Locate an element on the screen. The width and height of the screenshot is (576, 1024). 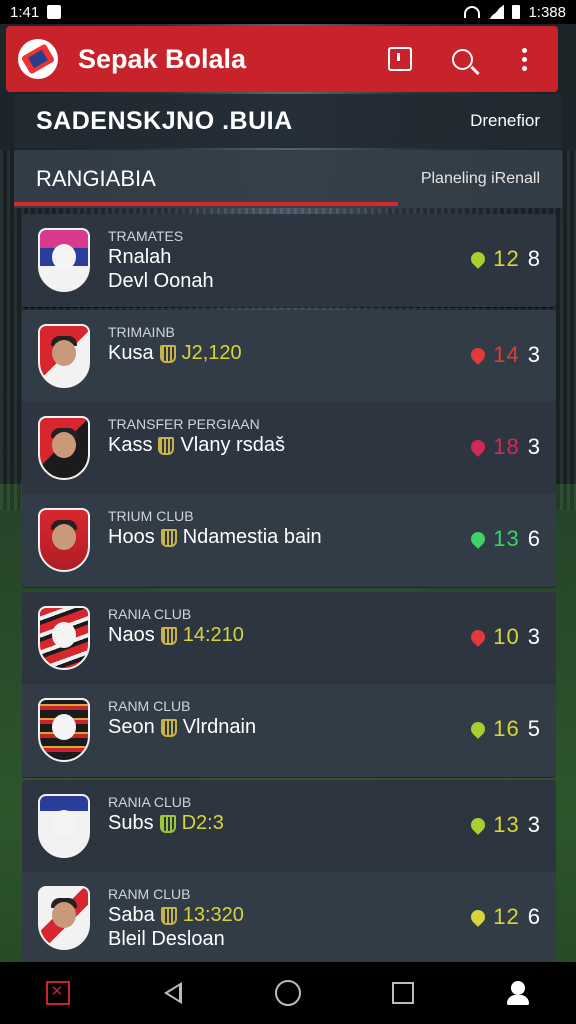
row-main-line: Kusa J2,120 is located at coordinates (175, 353).